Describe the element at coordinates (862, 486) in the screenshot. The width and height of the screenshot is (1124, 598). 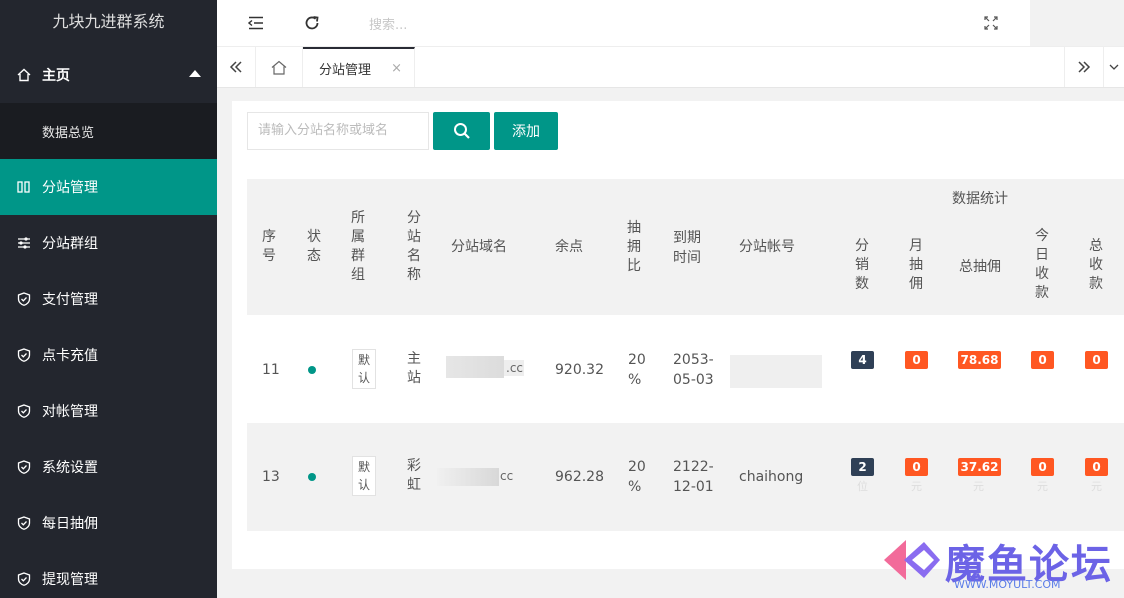
I see `unit-sales: 位` at that location.